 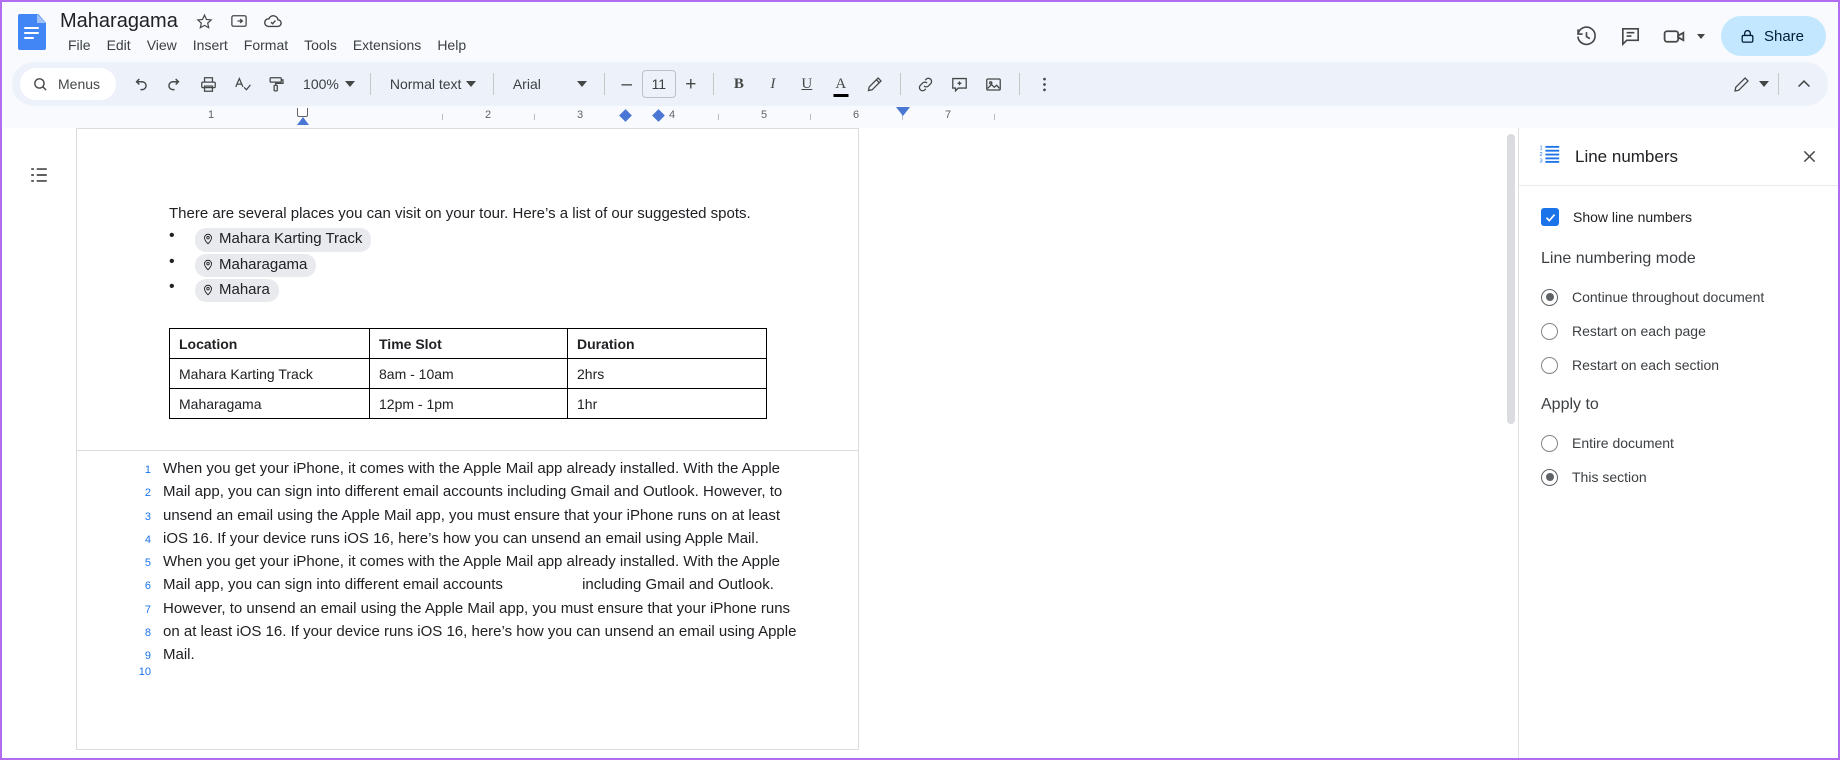 I want to click on scrollbar-thumb, so click(x=1511, y=279).